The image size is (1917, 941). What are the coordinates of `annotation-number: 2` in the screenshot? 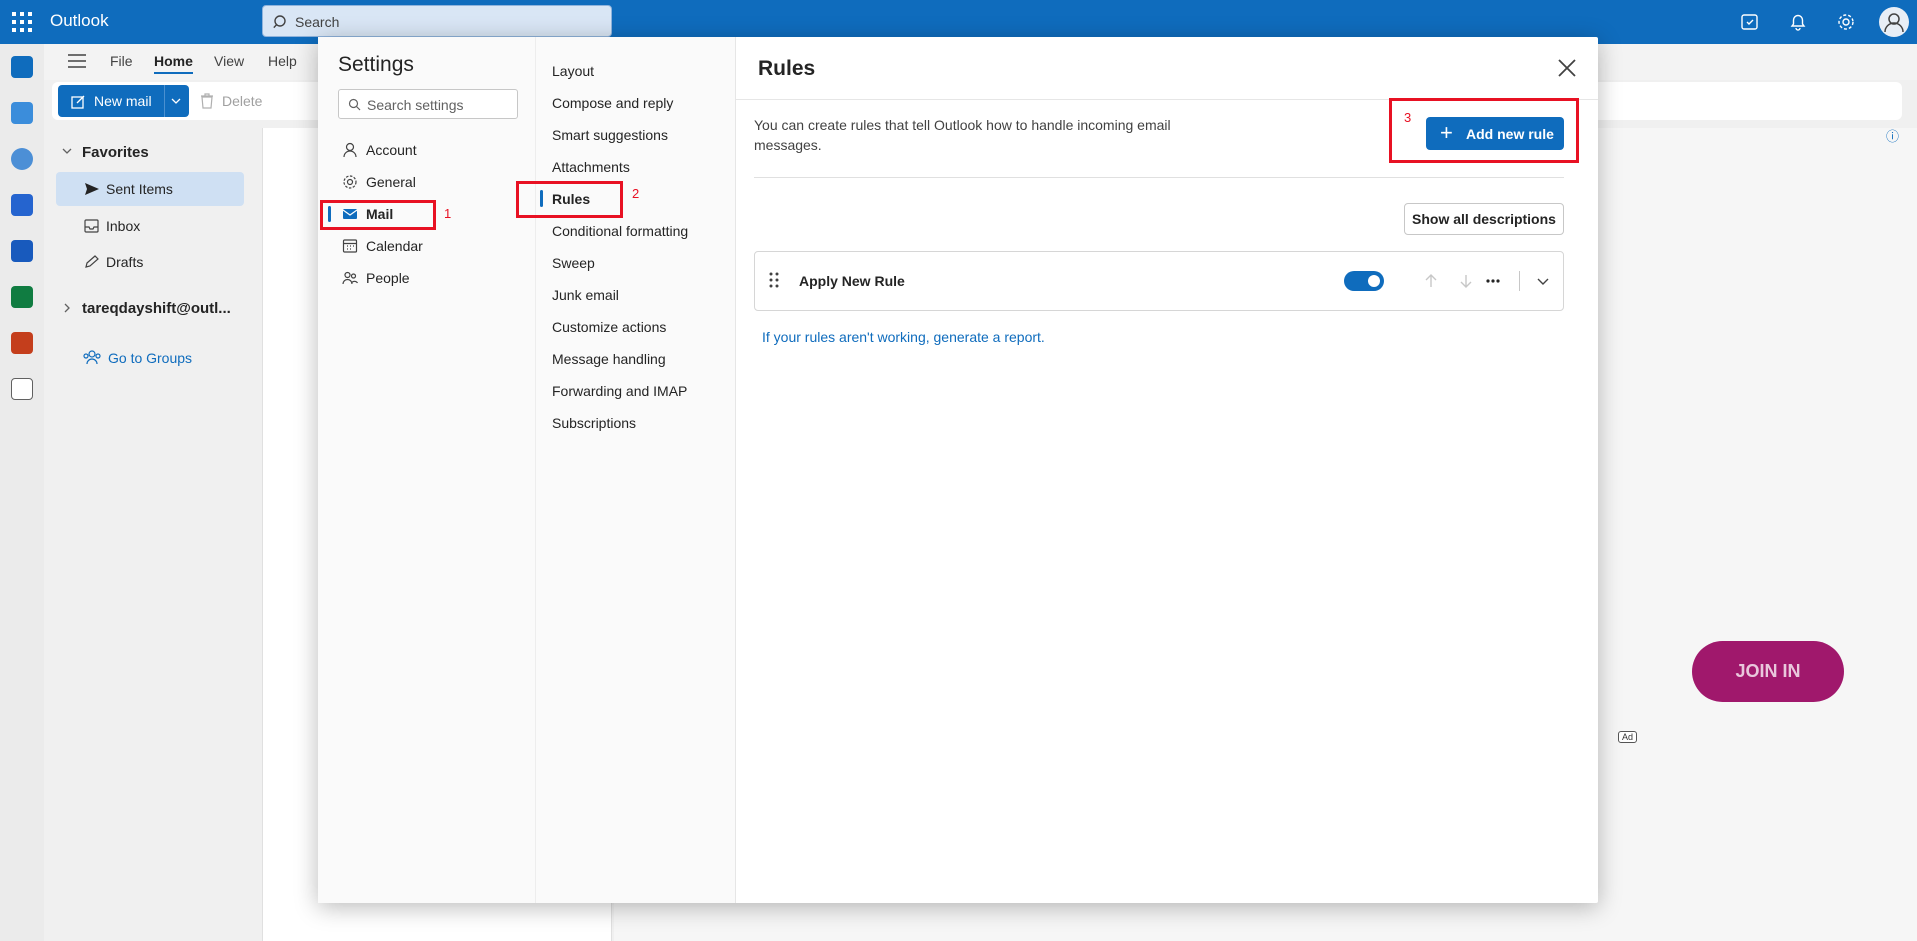 It's located at (636, 193).